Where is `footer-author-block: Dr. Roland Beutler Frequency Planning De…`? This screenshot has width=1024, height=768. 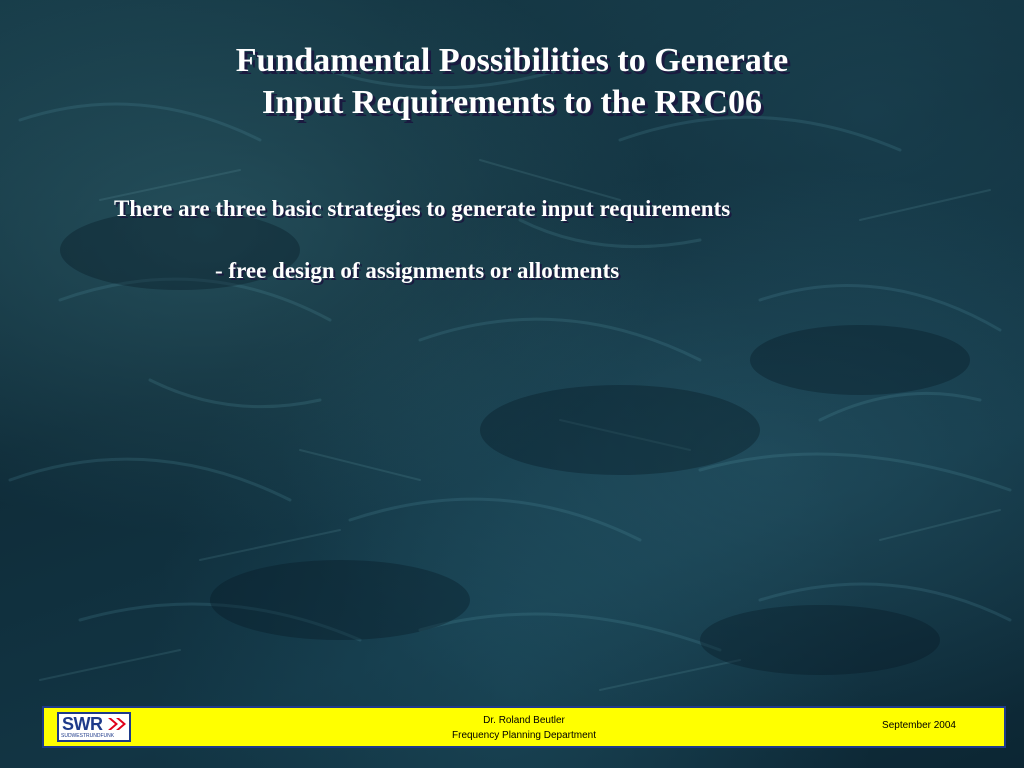 footer-author-block: Dr. Roland Beutler Frequency Planning De… is located at coordinates (524, 728).